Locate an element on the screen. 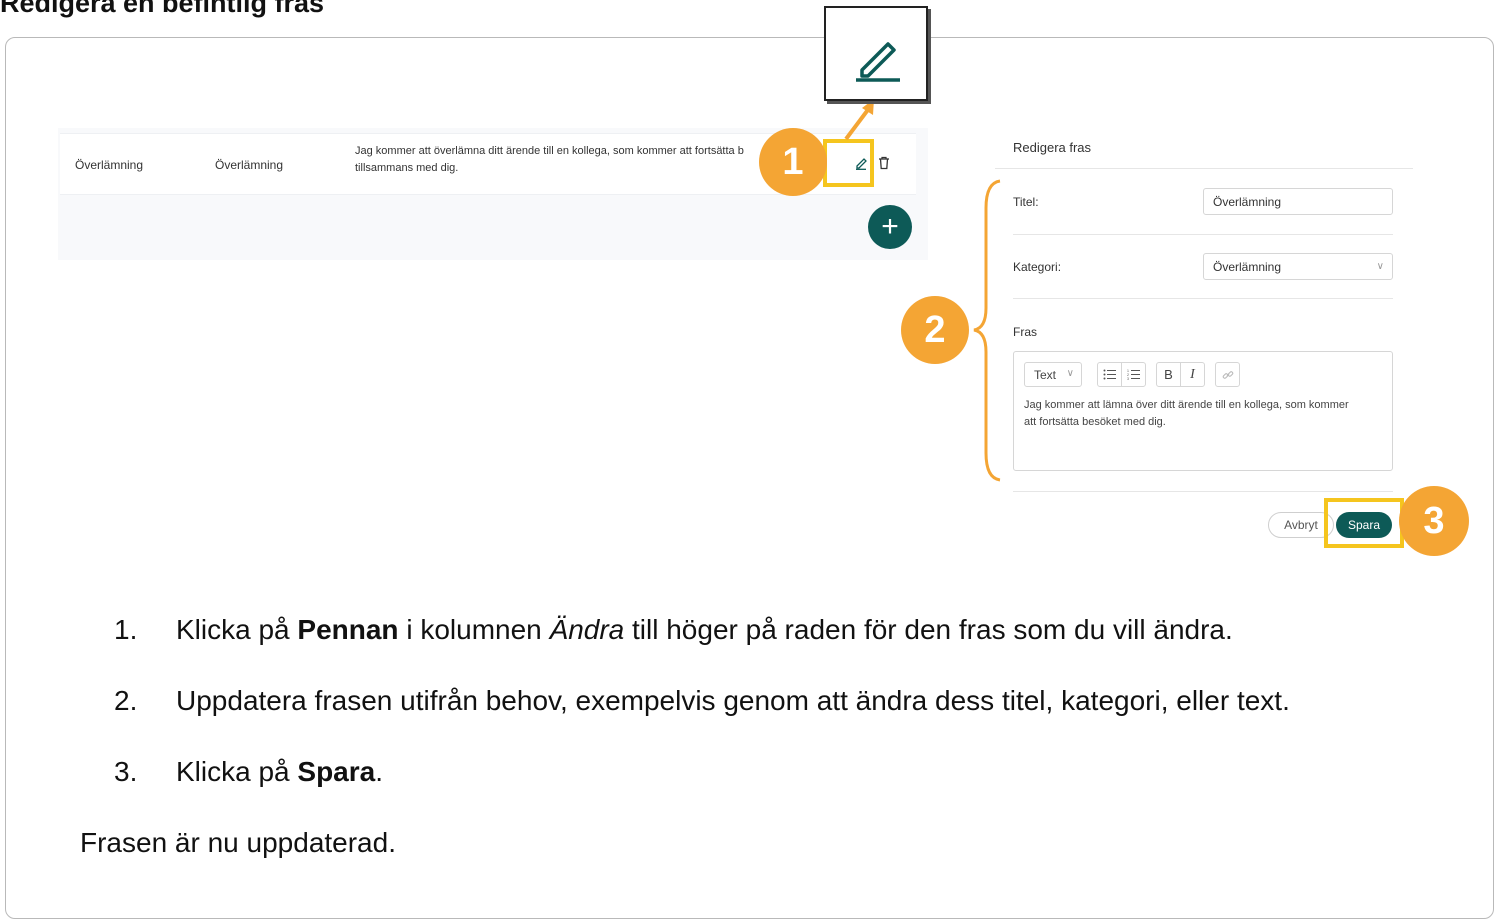 Image resolution: width=1497 pixels, height=919 pixels. save-highlight is located at coordinates (1364, 523).